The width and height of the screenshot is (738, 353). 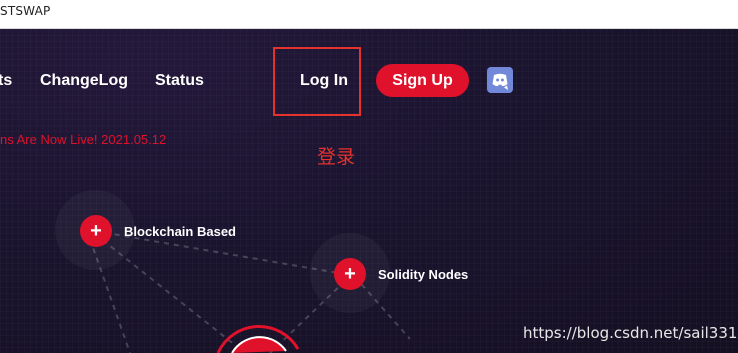 What do you see at coordinates (180, 231) in the screenshot?
I see `feature-label-blockchain: Blockchain Based` at bounding box center [180, 231].